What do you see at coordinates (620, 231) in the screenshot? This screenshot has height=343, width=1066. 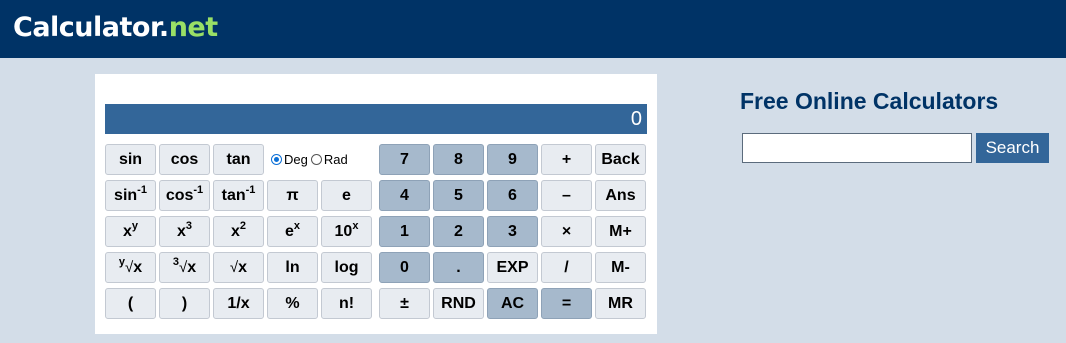 I see `memory-plus-key: M+` at bounding box center [620, 231].